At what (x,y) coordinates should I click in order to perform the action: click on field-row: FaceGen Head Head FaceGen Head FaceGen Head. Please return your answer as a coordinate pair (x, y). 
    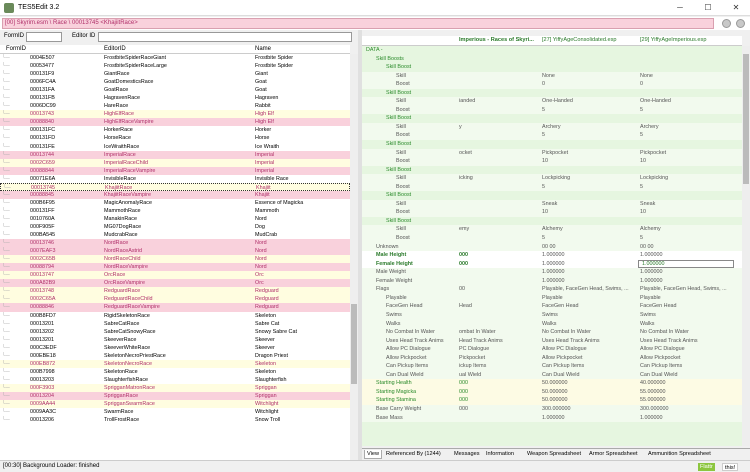
    Looking at the image, I should click on (552, 306).